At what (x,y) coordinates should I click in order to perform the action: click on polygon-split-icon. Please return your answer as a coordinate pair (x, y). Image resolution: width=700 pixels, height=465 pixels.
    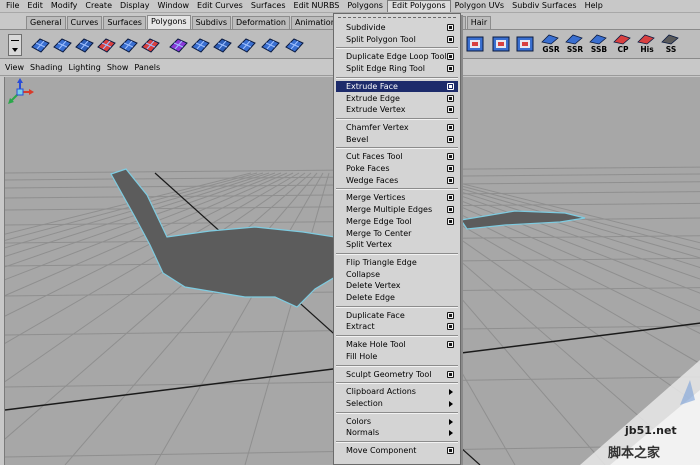
    Looking at the image, I should click on (246, 44).